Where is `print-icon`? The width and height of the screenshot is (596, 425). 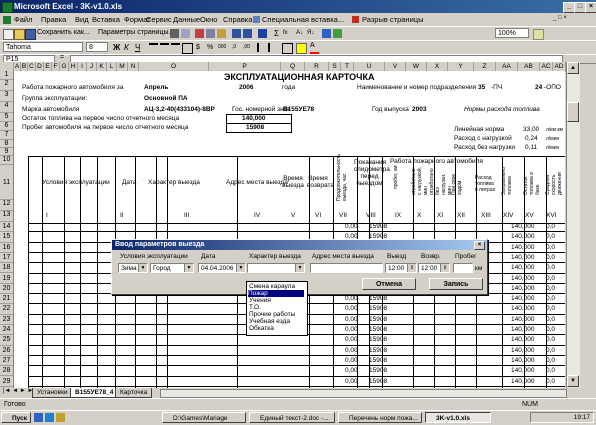
print-icon is located at coordinates (174, 33).